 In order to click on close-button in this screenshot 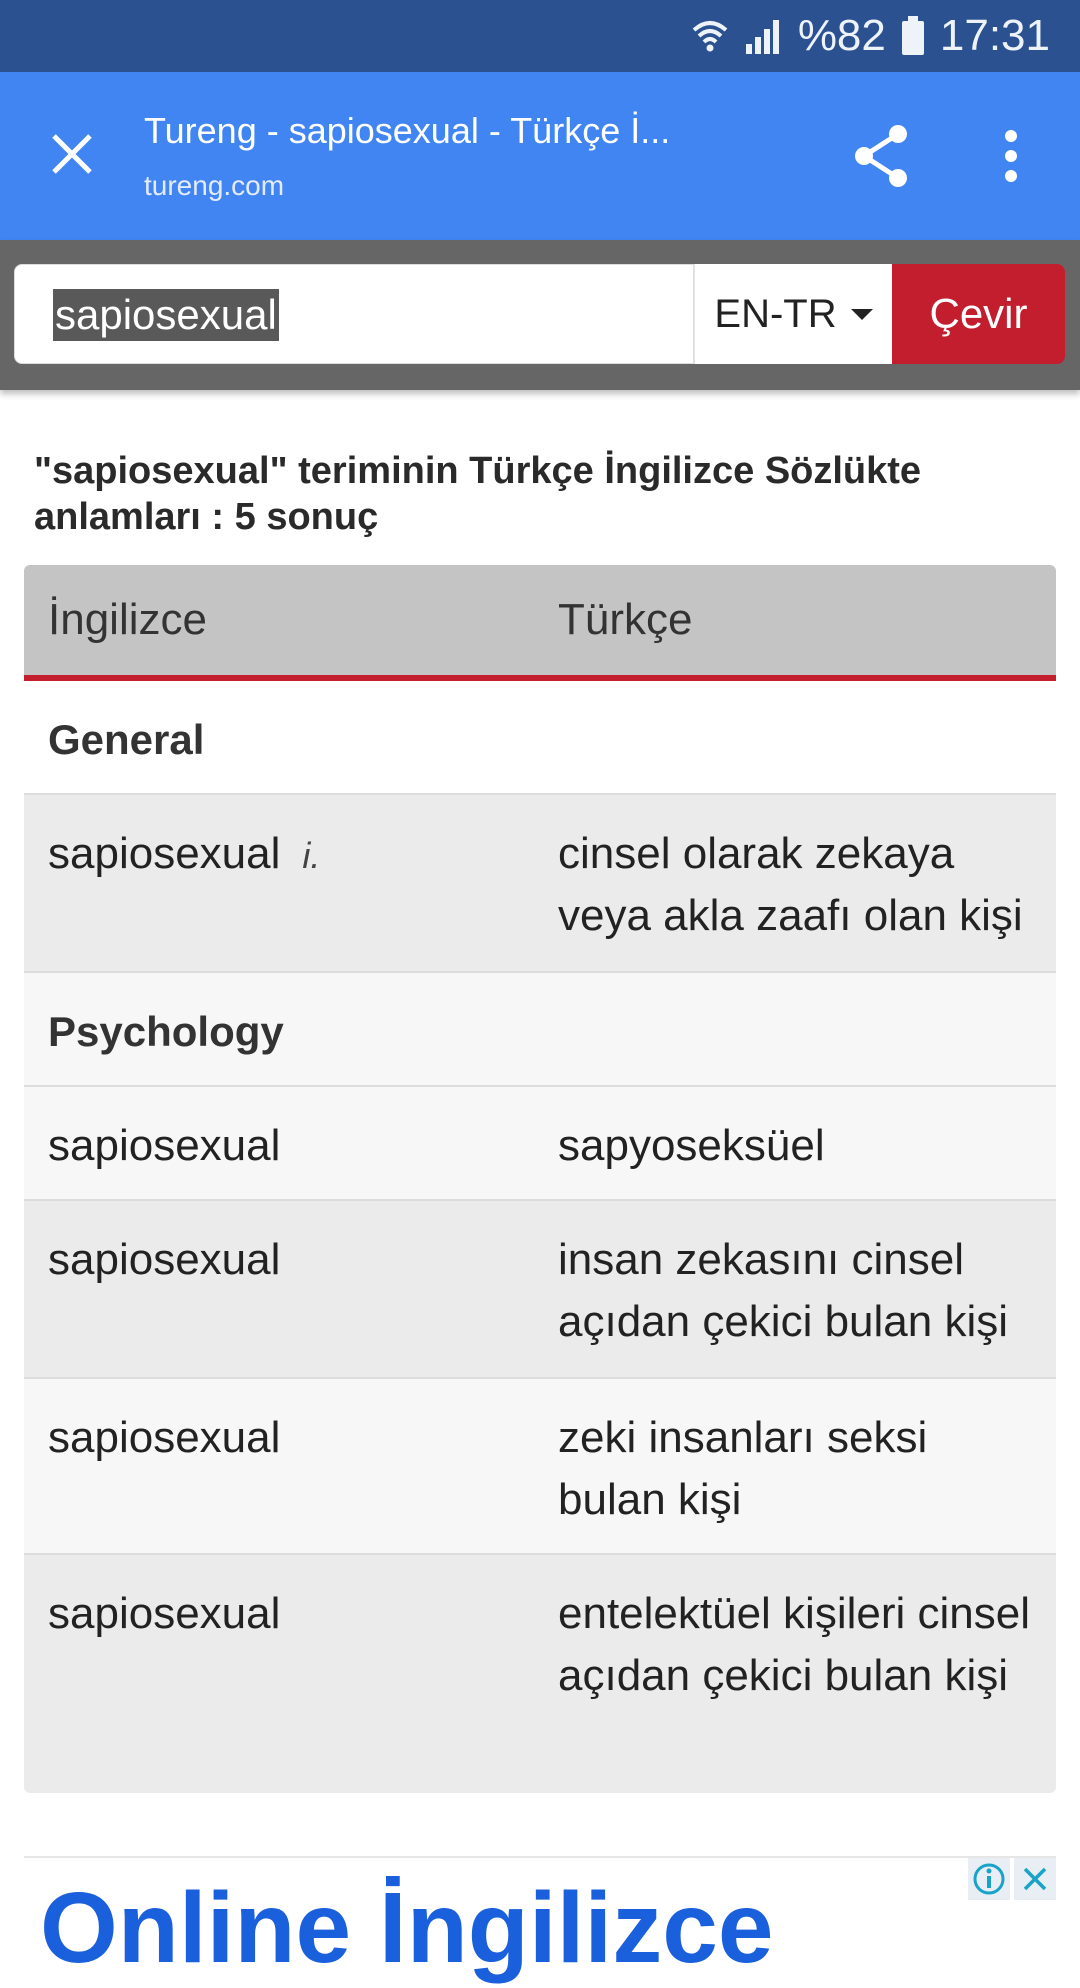, I will do `click(72, 156)`.